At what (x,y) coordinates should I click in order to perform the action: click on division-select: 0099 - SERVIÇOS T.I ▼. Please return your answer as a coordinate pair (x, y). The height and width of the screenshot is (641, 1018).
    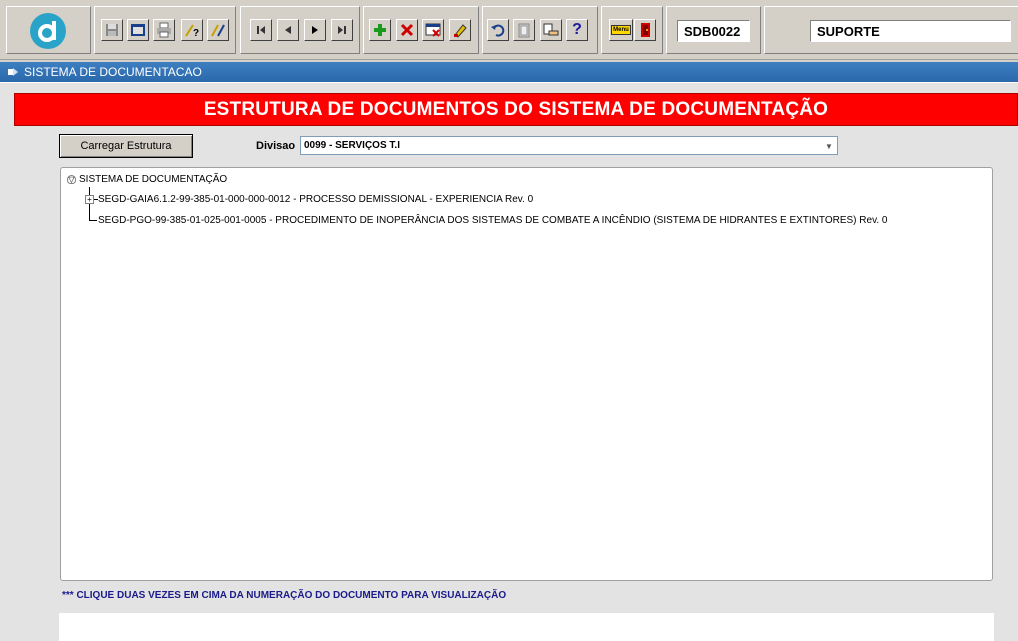
    Looking at the image, I should click on (569, 145).